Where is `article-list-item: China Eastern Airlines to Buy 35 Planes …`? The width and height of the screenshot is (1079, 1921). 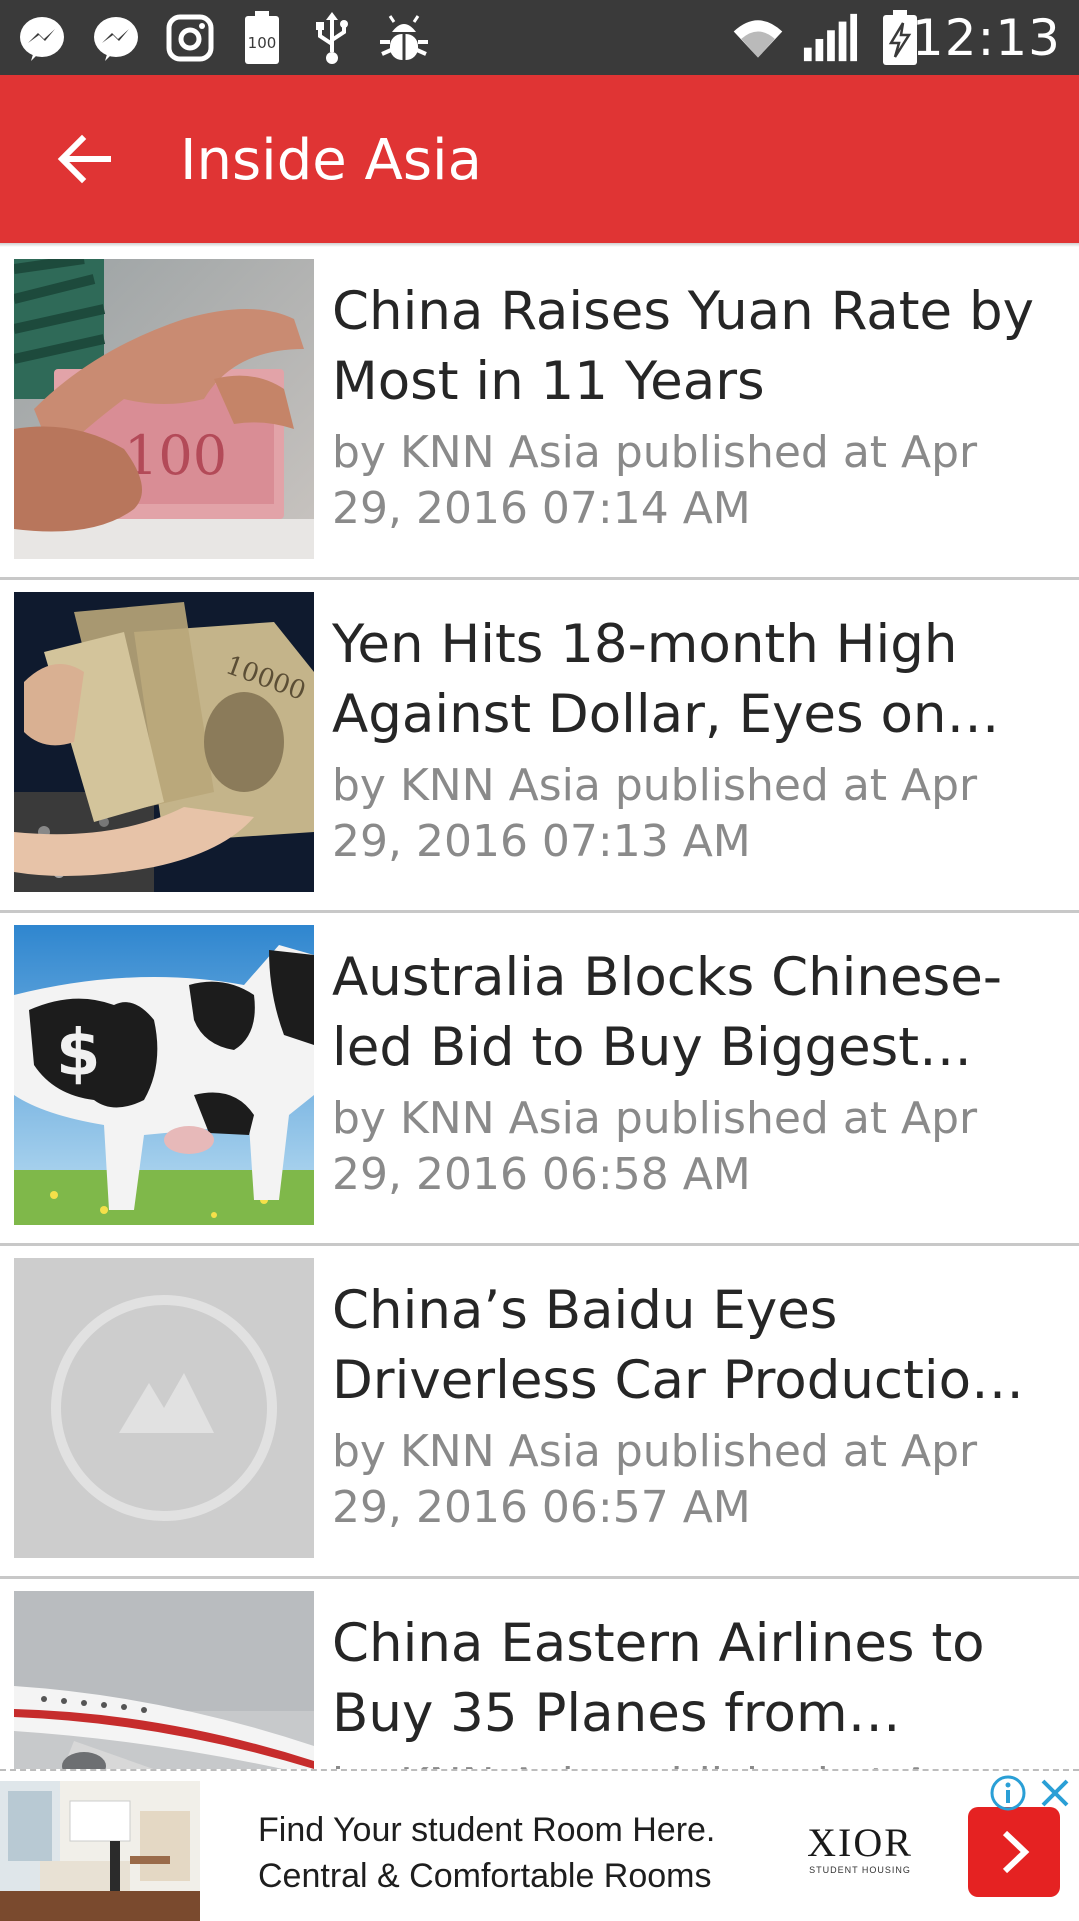 article-list-item: China Eastern Airlines to Buy 35 Planes … is located at coordinates (539, 1674).